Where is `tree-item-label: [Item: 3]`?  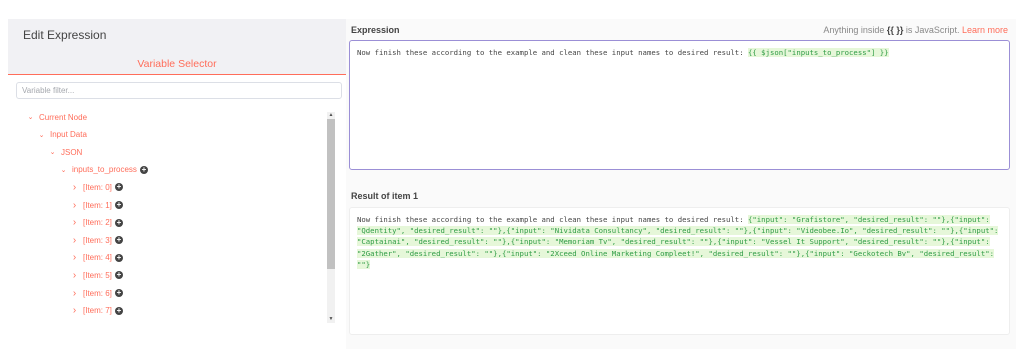 tree-item-label: [Item: 3] is located at coordinates (97, 240).